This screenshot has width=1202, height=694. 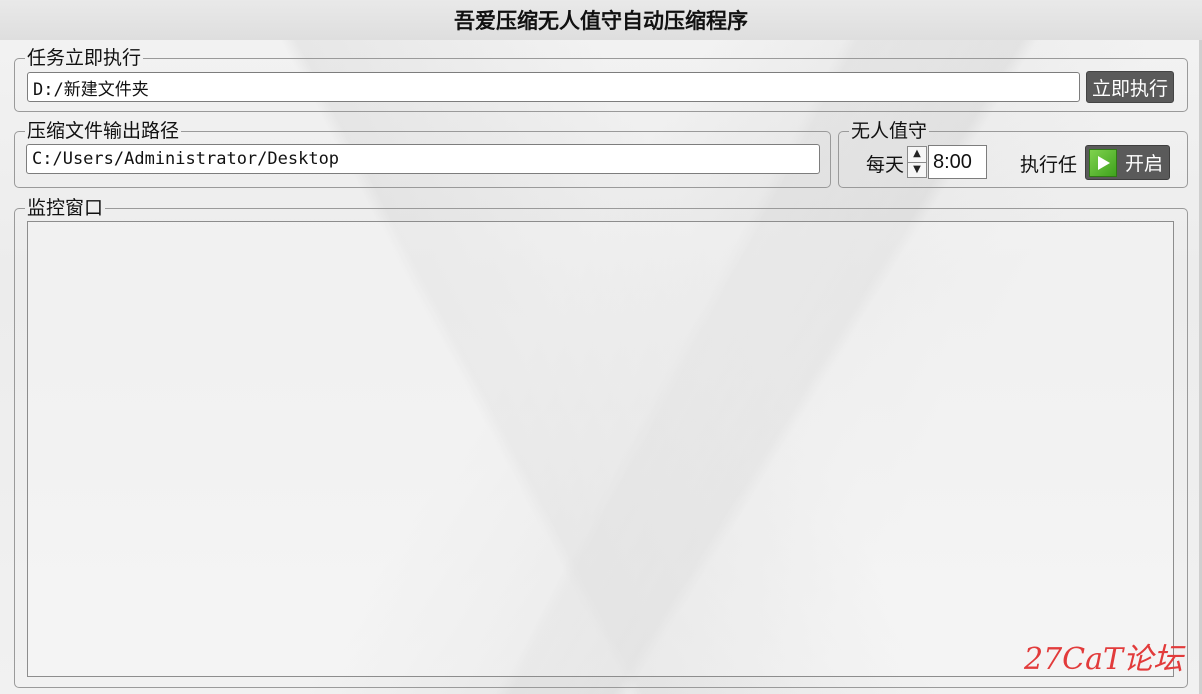 What do you see at coordinates (65, 208) in the screenshot?
I see `monitor-group-legend: 监控窗口` at bounding box center [65, 208].